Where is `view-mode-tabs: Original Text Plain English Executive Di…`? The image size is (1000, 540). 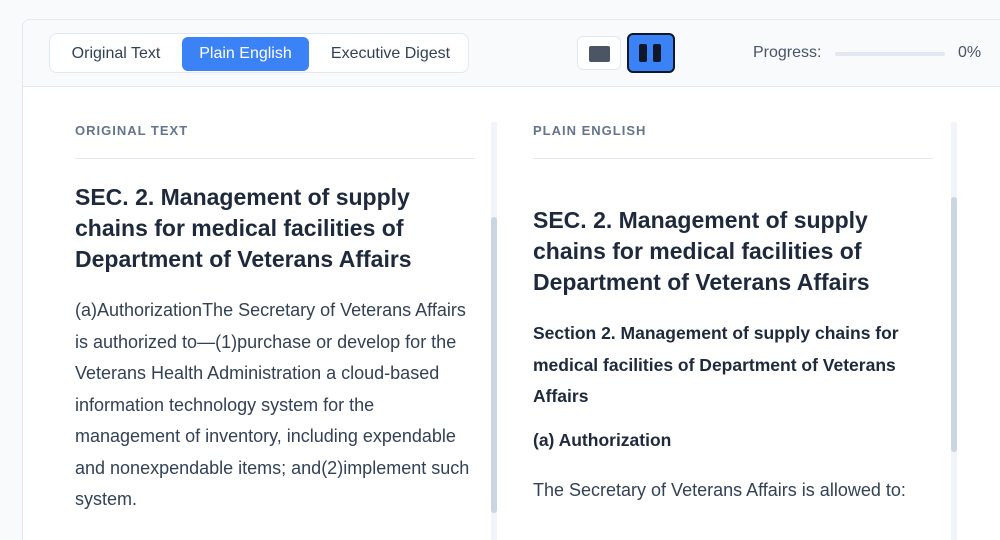 view-mode-tabs: Original Text Plain English Executive Di… is located at coordinates (259, 53).